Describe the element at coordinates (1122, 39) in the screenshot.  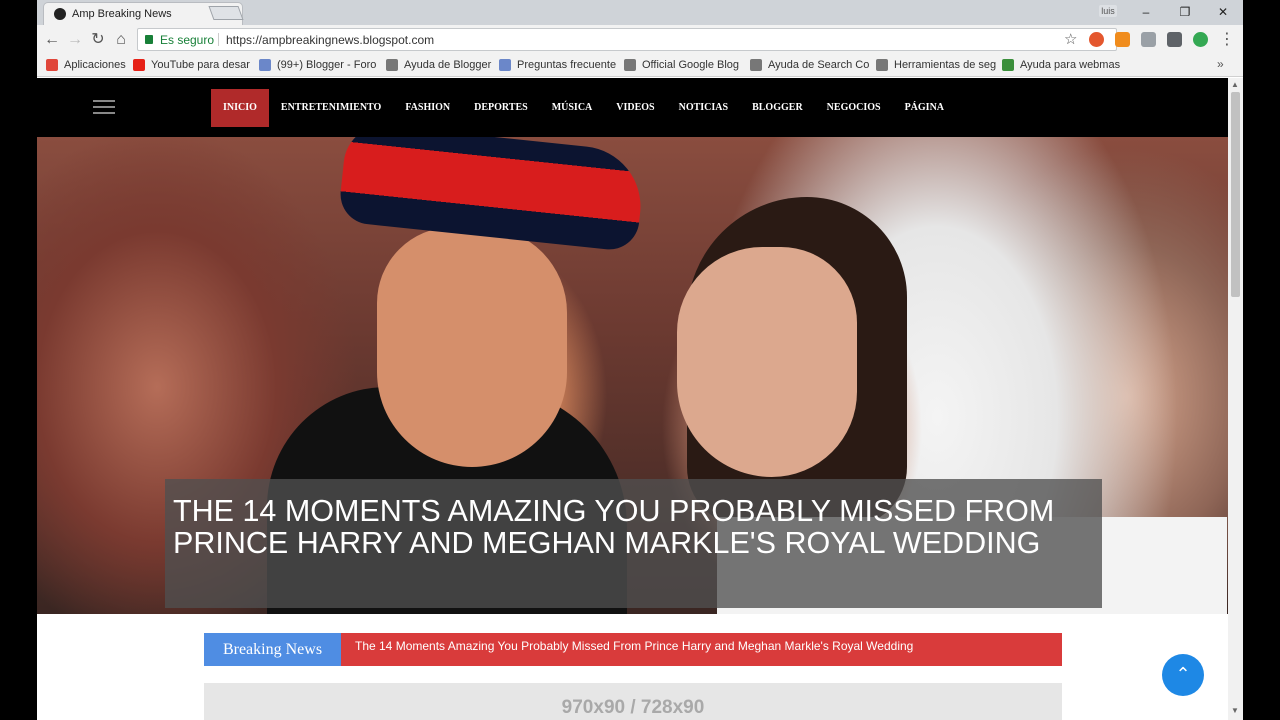
I see `extension-orange-icon` at that location.